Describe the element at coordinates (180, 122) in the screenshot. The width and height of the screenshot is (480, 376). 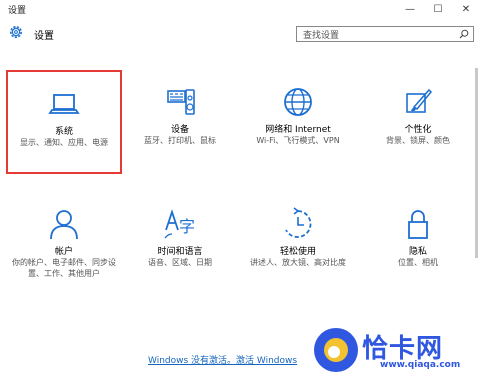
I see `tile-devices: 设备 蓝牙、打印机、鼠标` at that location.